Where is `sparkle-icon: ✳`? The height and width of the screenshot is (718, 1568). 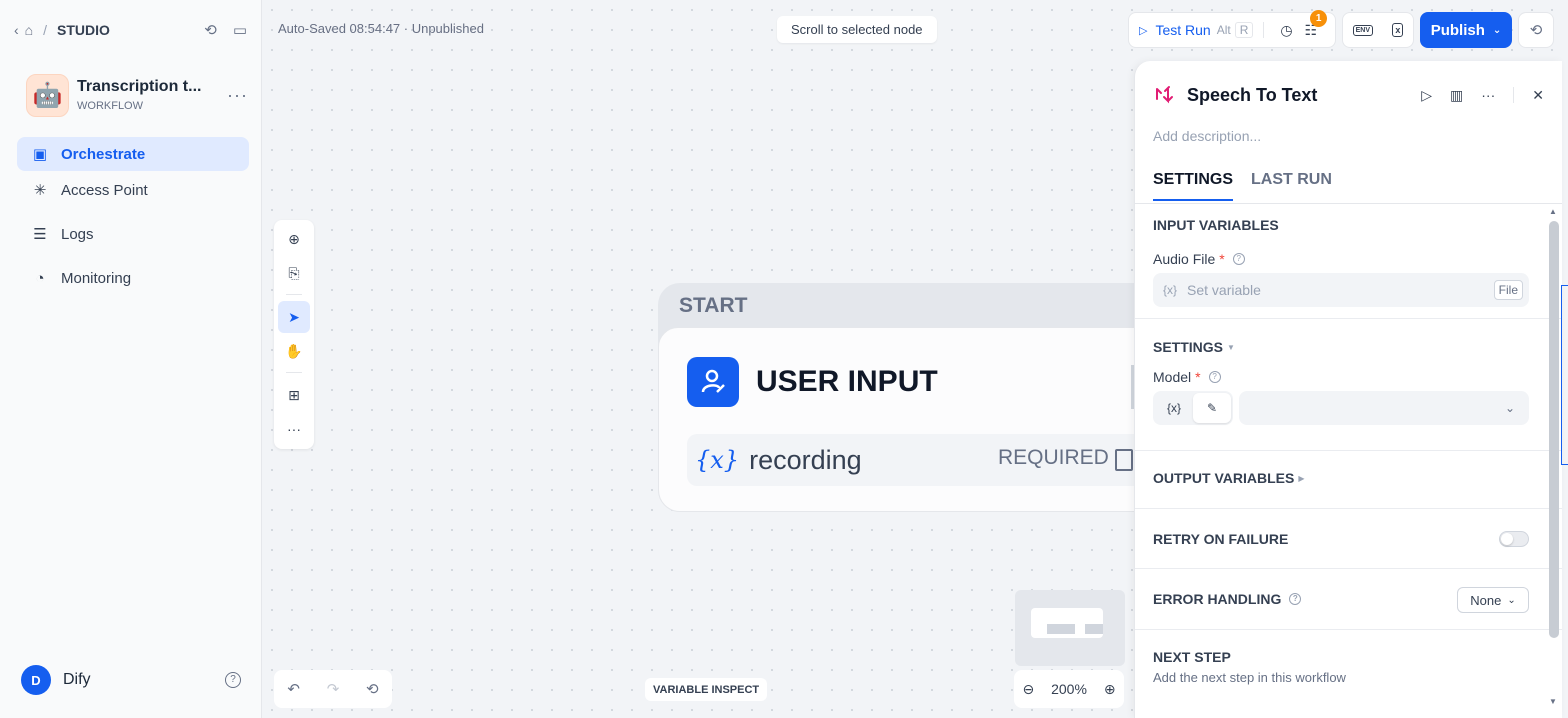 sparkle-icon: ✳ is located at coordinates (40, 190).